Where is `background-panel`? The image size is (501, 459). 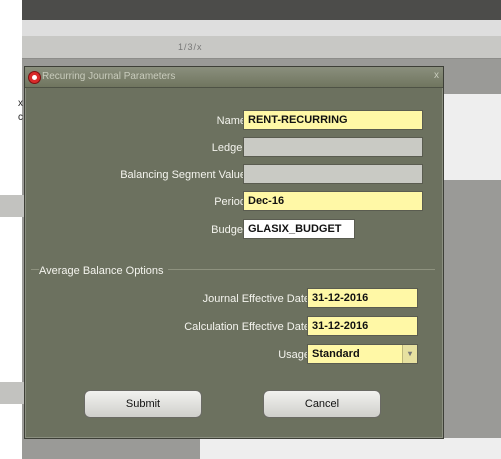 background-panel is located at coordinates (470, 137).